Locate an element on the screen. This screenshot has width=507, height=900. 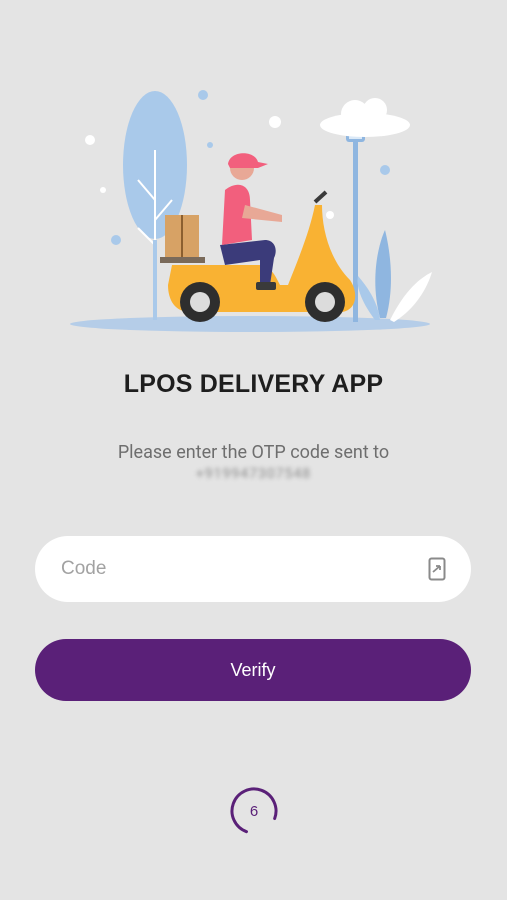
countdown-timer: 6 is located at coordinates (254, 811).